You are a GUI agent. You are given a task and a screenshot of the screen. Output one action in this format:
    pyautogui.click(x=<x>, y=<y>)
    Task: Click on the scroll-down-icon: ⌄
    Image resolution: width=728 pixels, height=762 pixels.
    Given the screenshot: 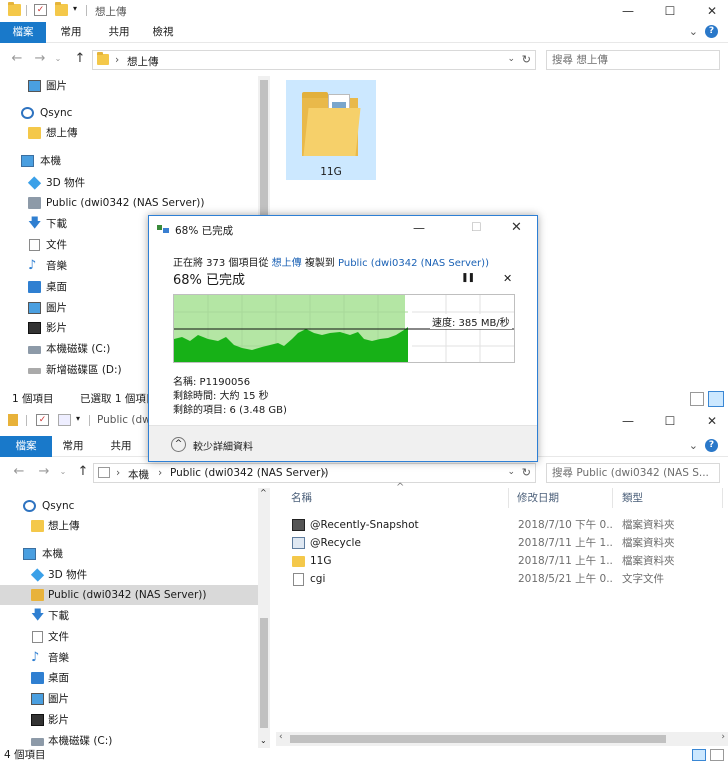 What is the action you would take?
    pyautogui.click(x=263, y=740)
    